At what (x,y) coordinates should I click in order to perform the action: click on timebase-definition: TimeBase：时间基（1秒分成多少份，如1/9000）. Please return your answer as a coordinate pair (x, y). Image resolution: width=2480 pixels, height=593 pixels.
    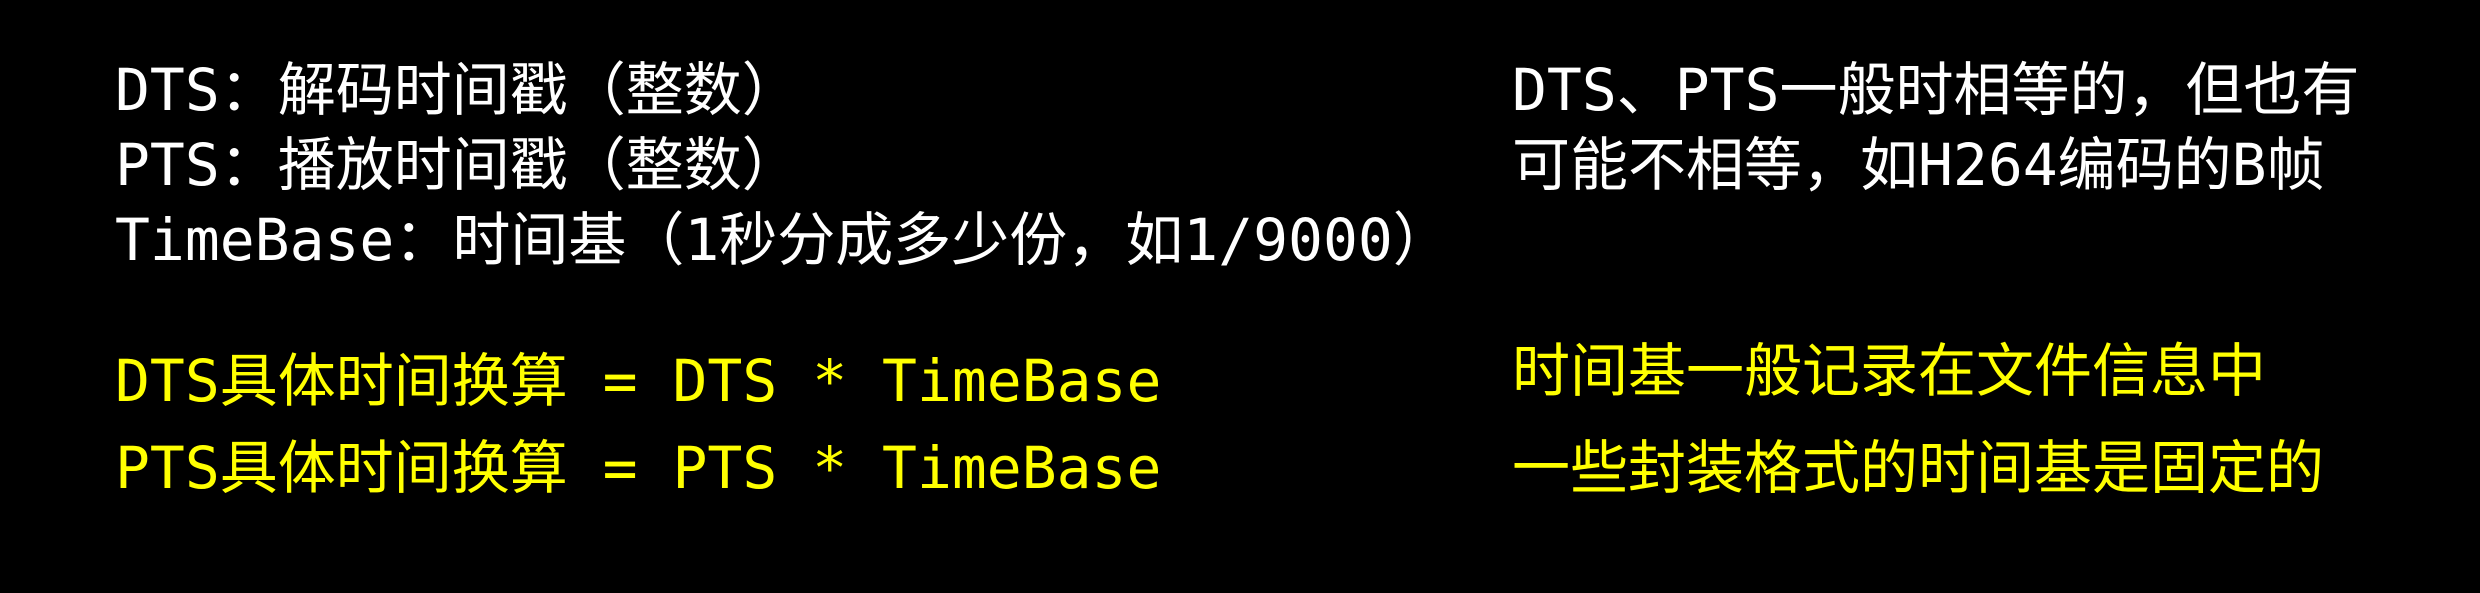
    Looking at the image, I should click on (783, 240).